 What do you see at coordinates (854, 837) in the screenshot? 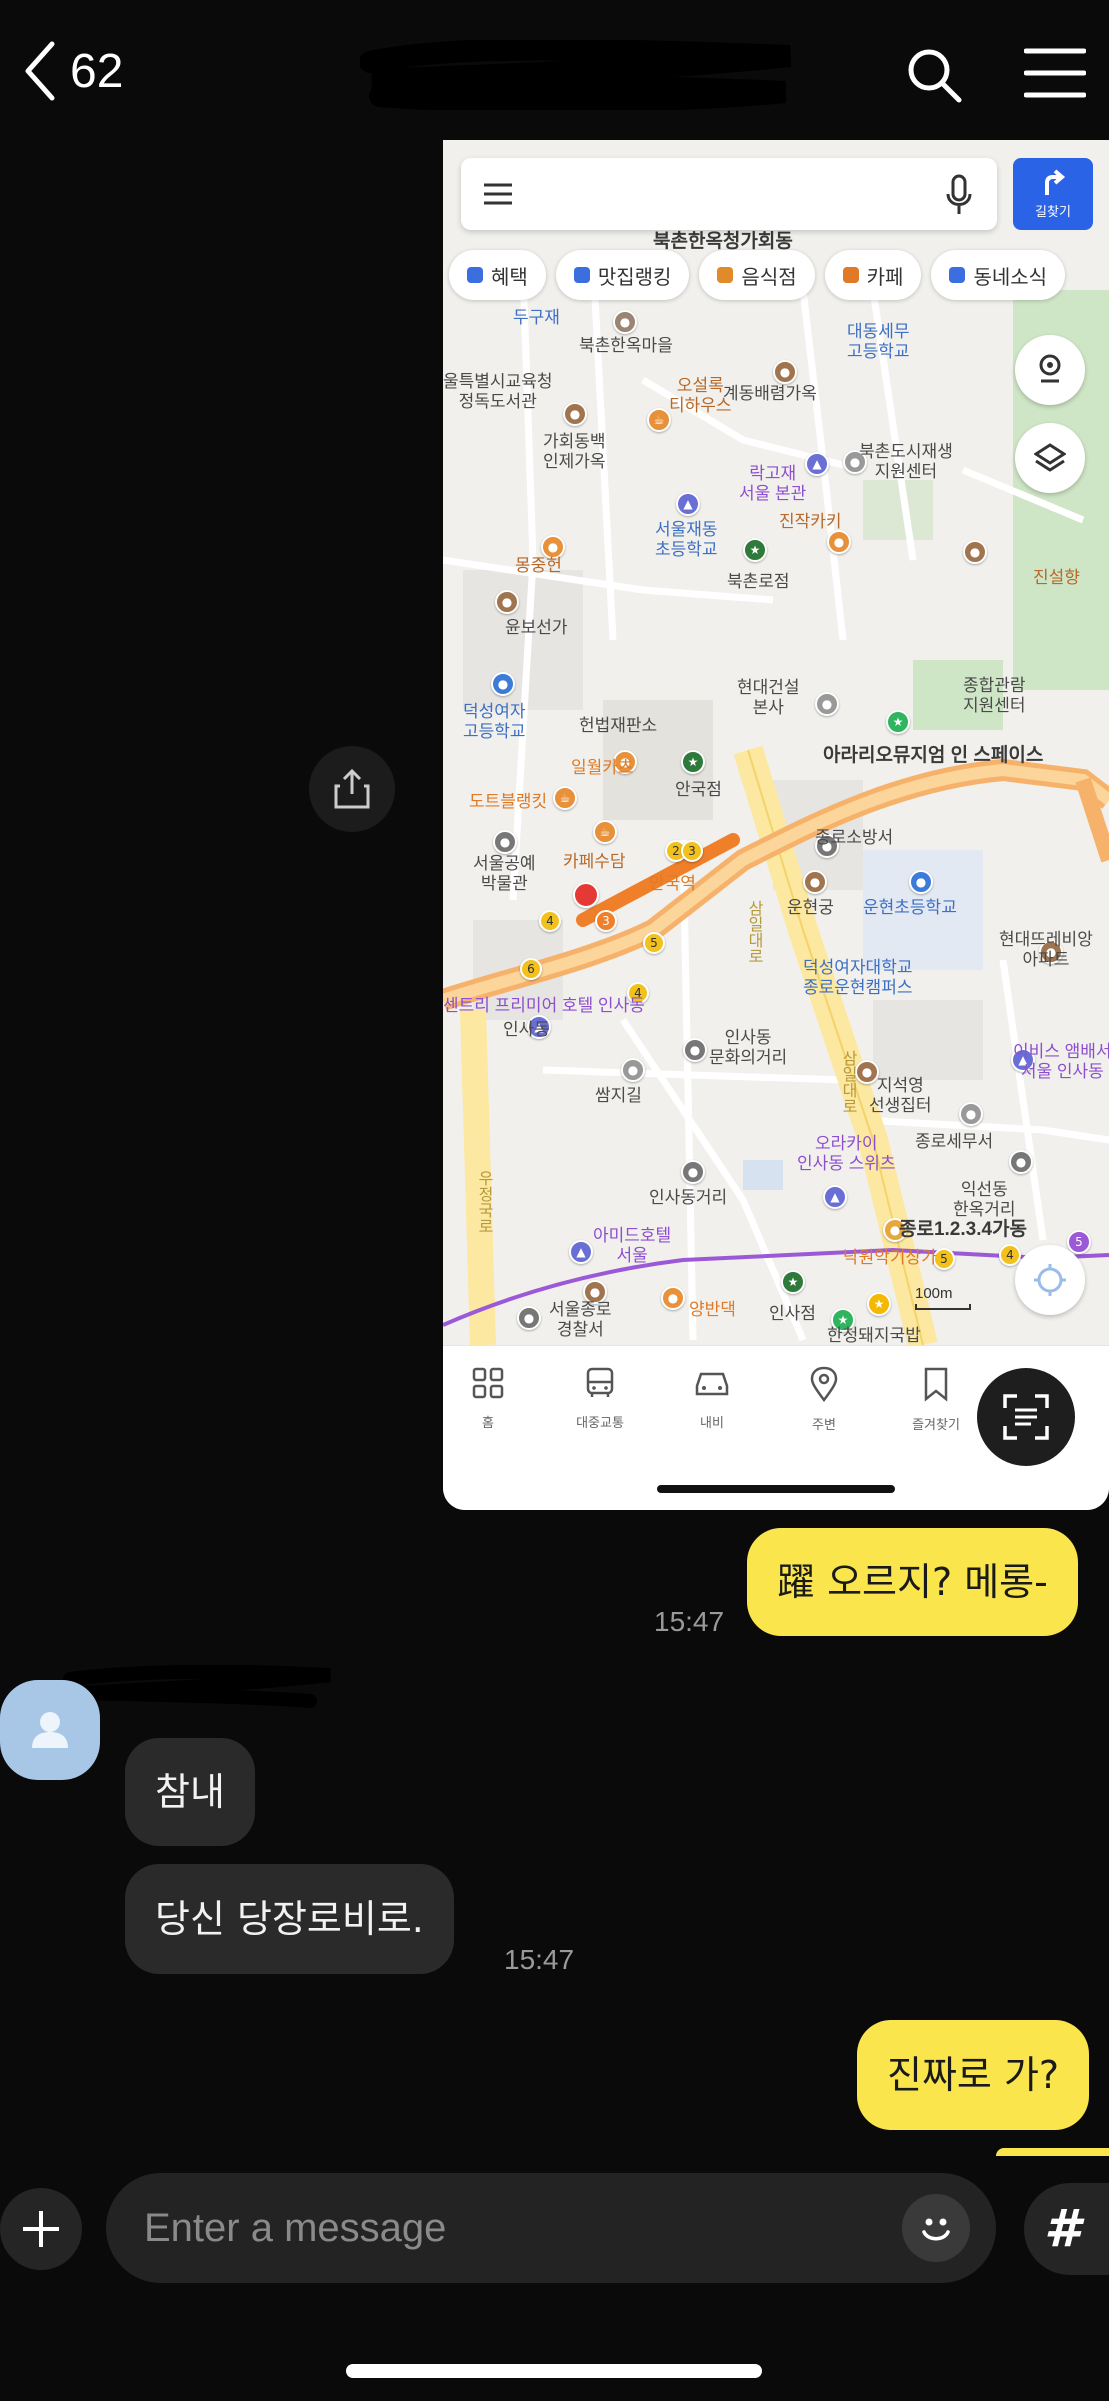
I see `map-label: 종로소방서` at bounding box center [854, 837].